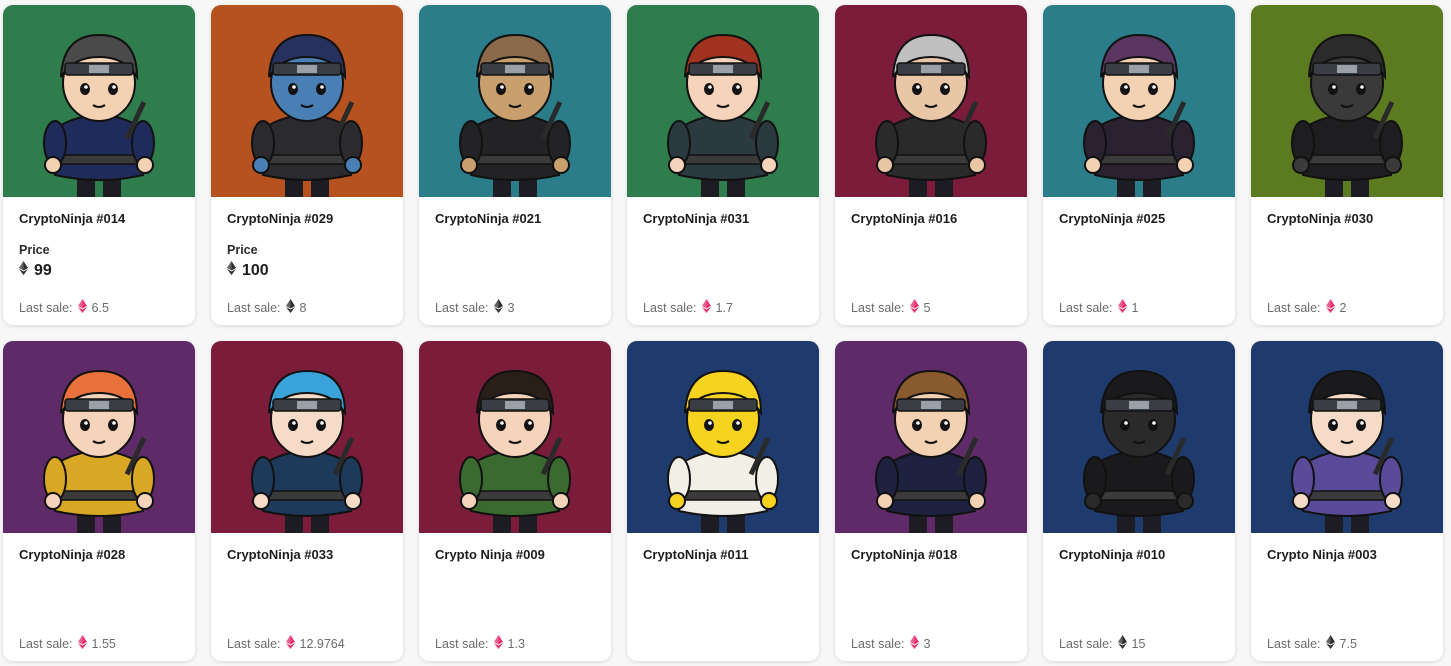 This screenshot has height=666, width=1451. What do you see at coordinates (255, 270) in the screenshot?
I see `price-amount: 100` at bounding box center [255, 270].